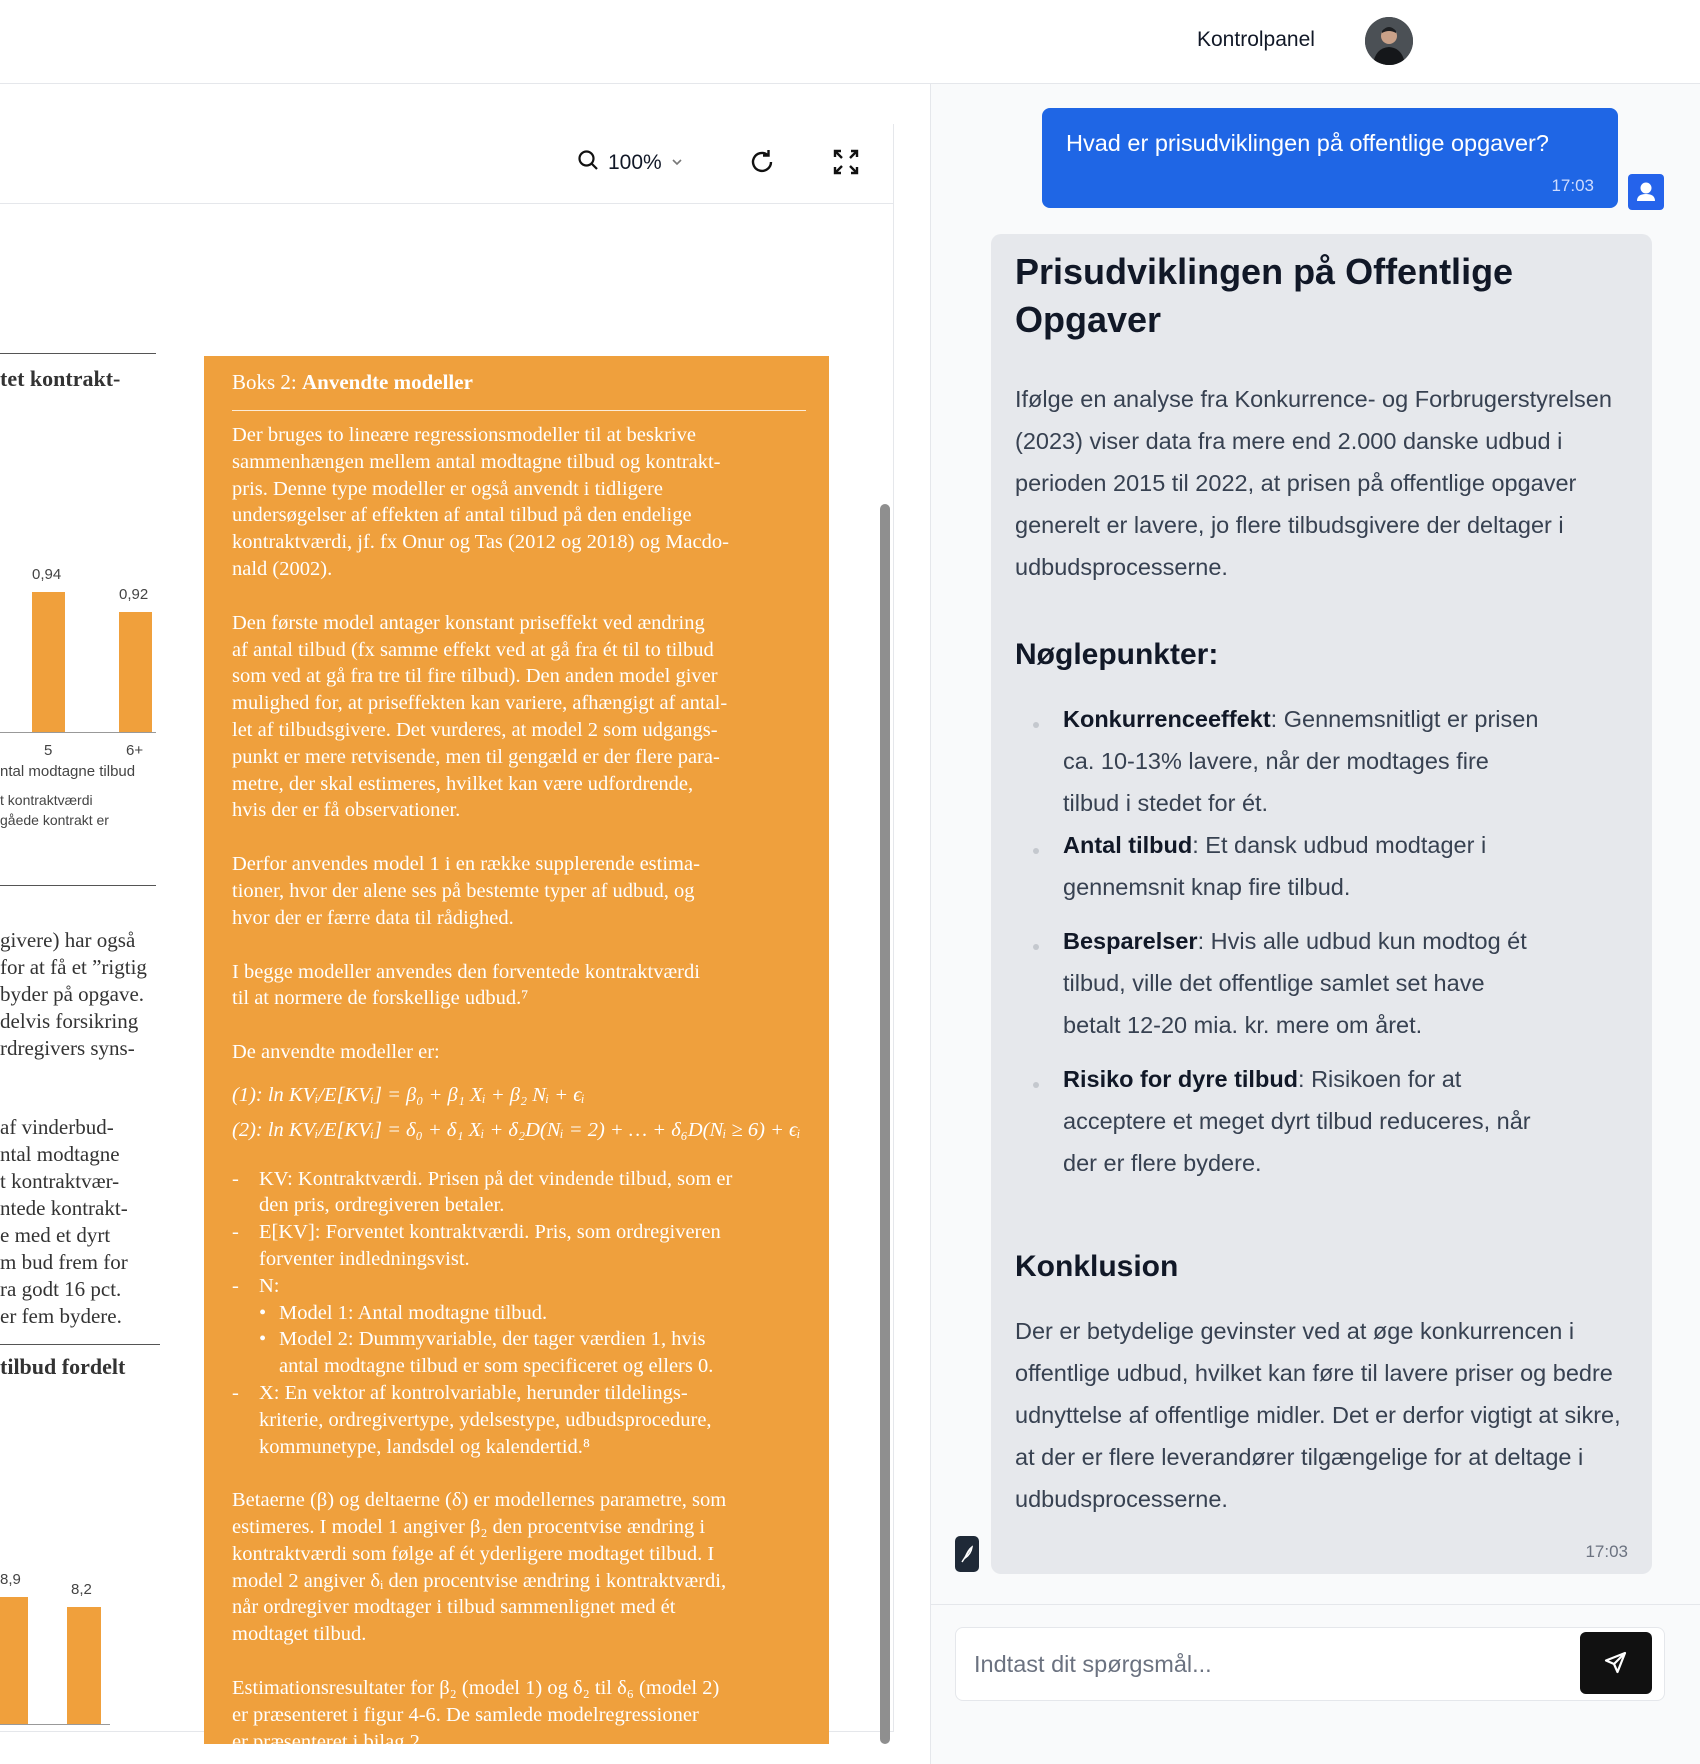 This screenshot has height=1764, width=1700. Describe the element at coordinates (69, 1021) in the screenshot. I see `text-line: delvis forsikring` at that location.